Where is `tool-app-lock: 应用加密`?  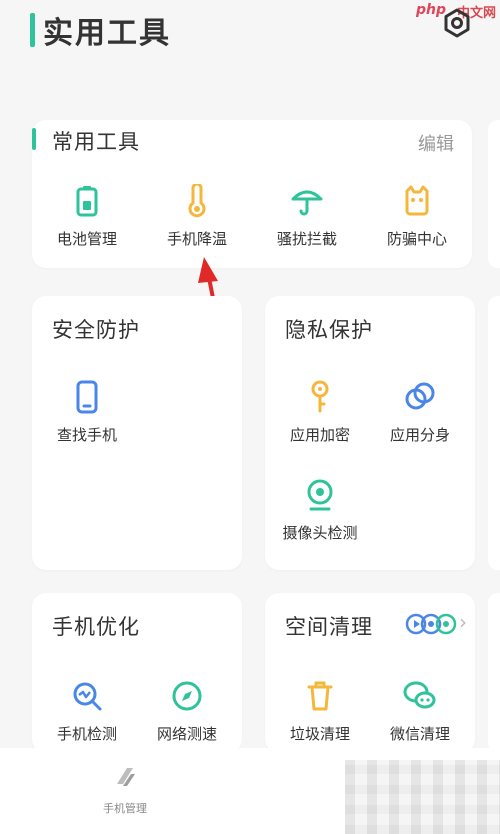 tool-app-lock: 应用加密 is located at coordinates (320, 411).